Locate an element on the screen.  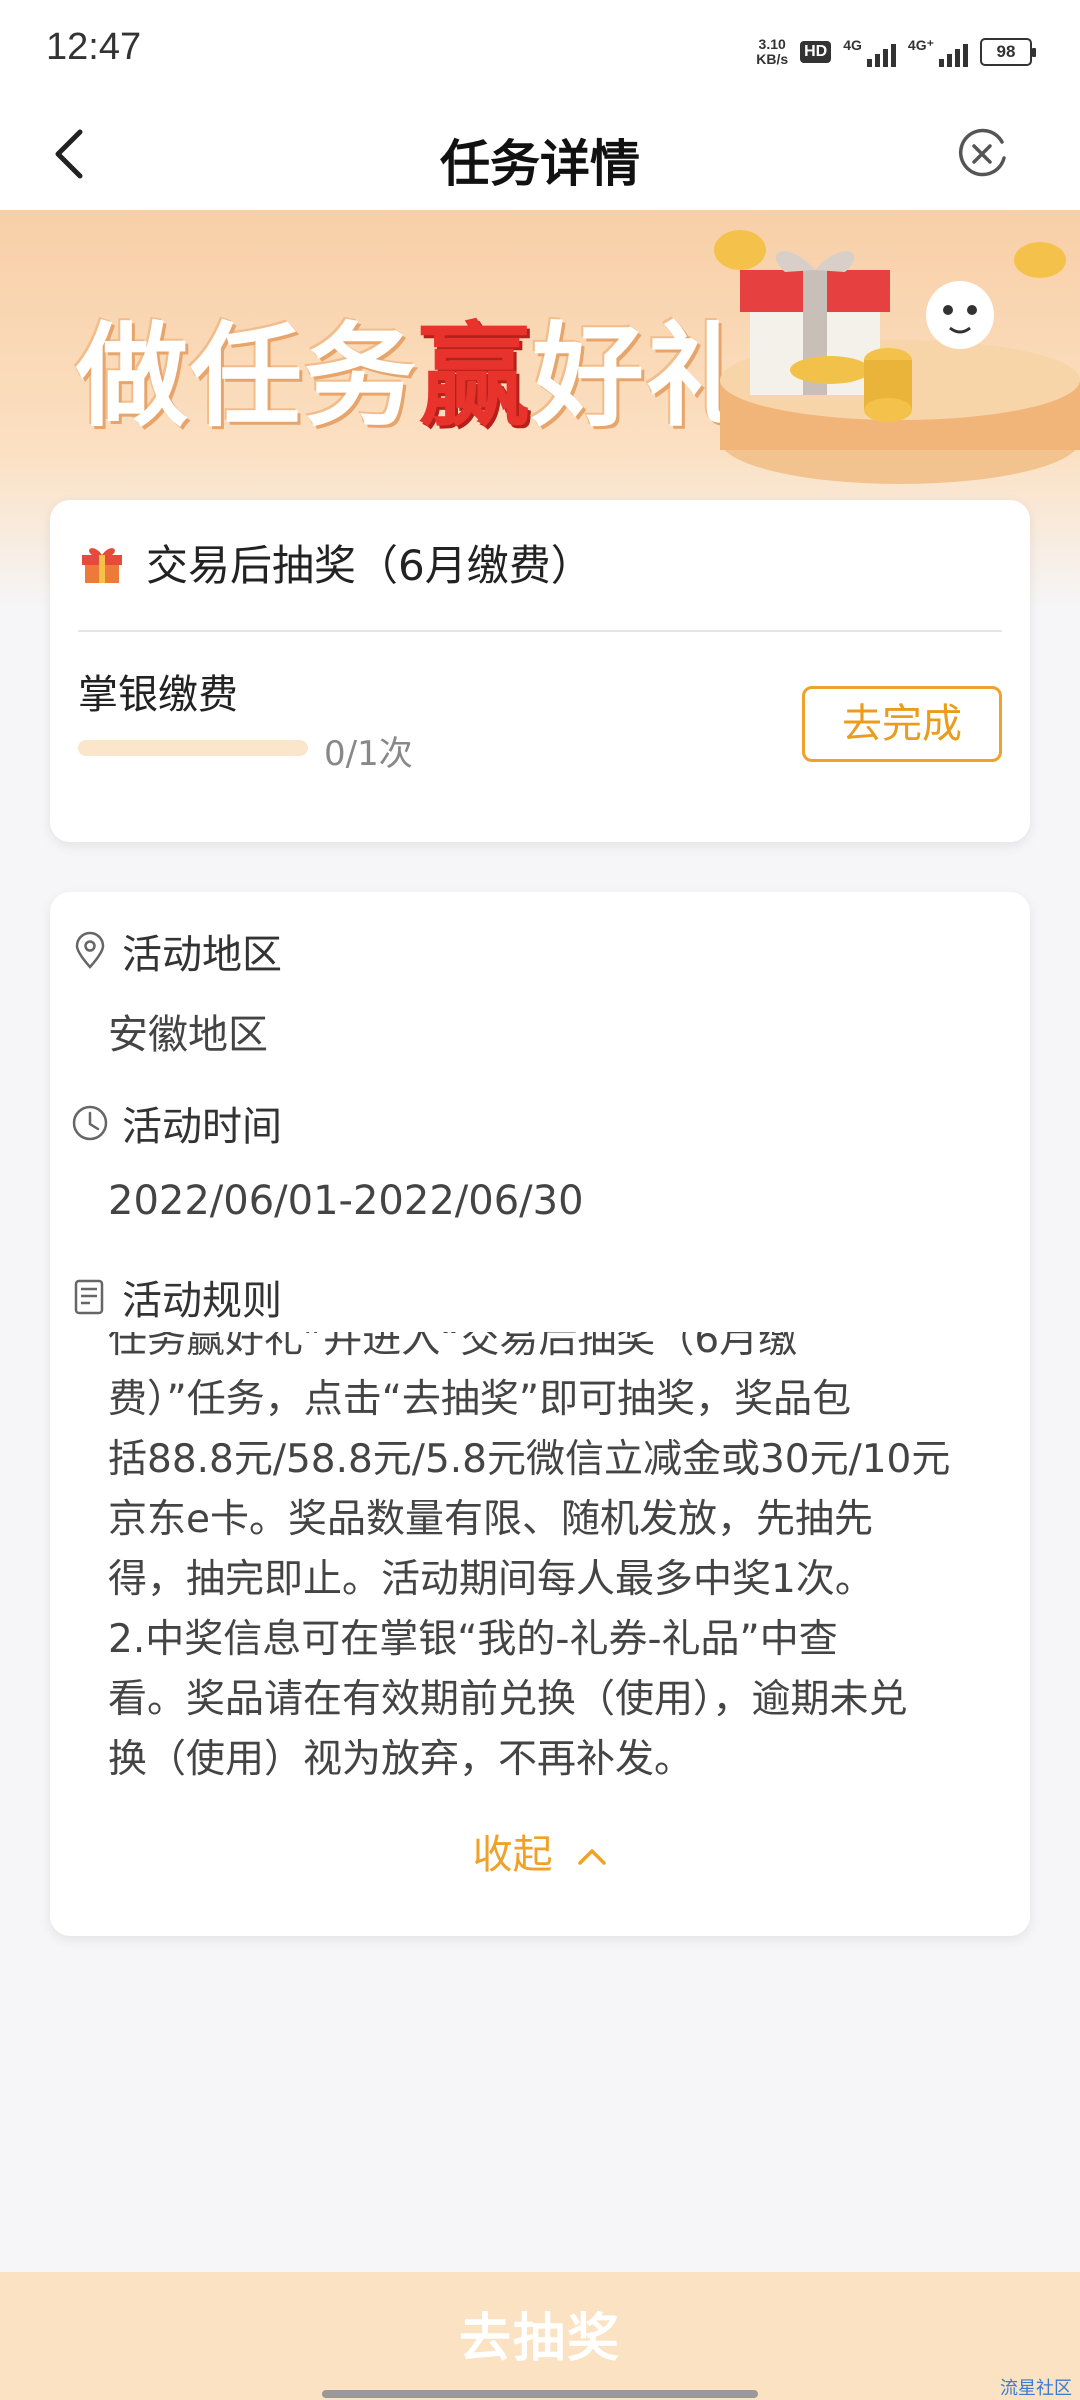
location-pin-icon is located at coordinates (90, 950).